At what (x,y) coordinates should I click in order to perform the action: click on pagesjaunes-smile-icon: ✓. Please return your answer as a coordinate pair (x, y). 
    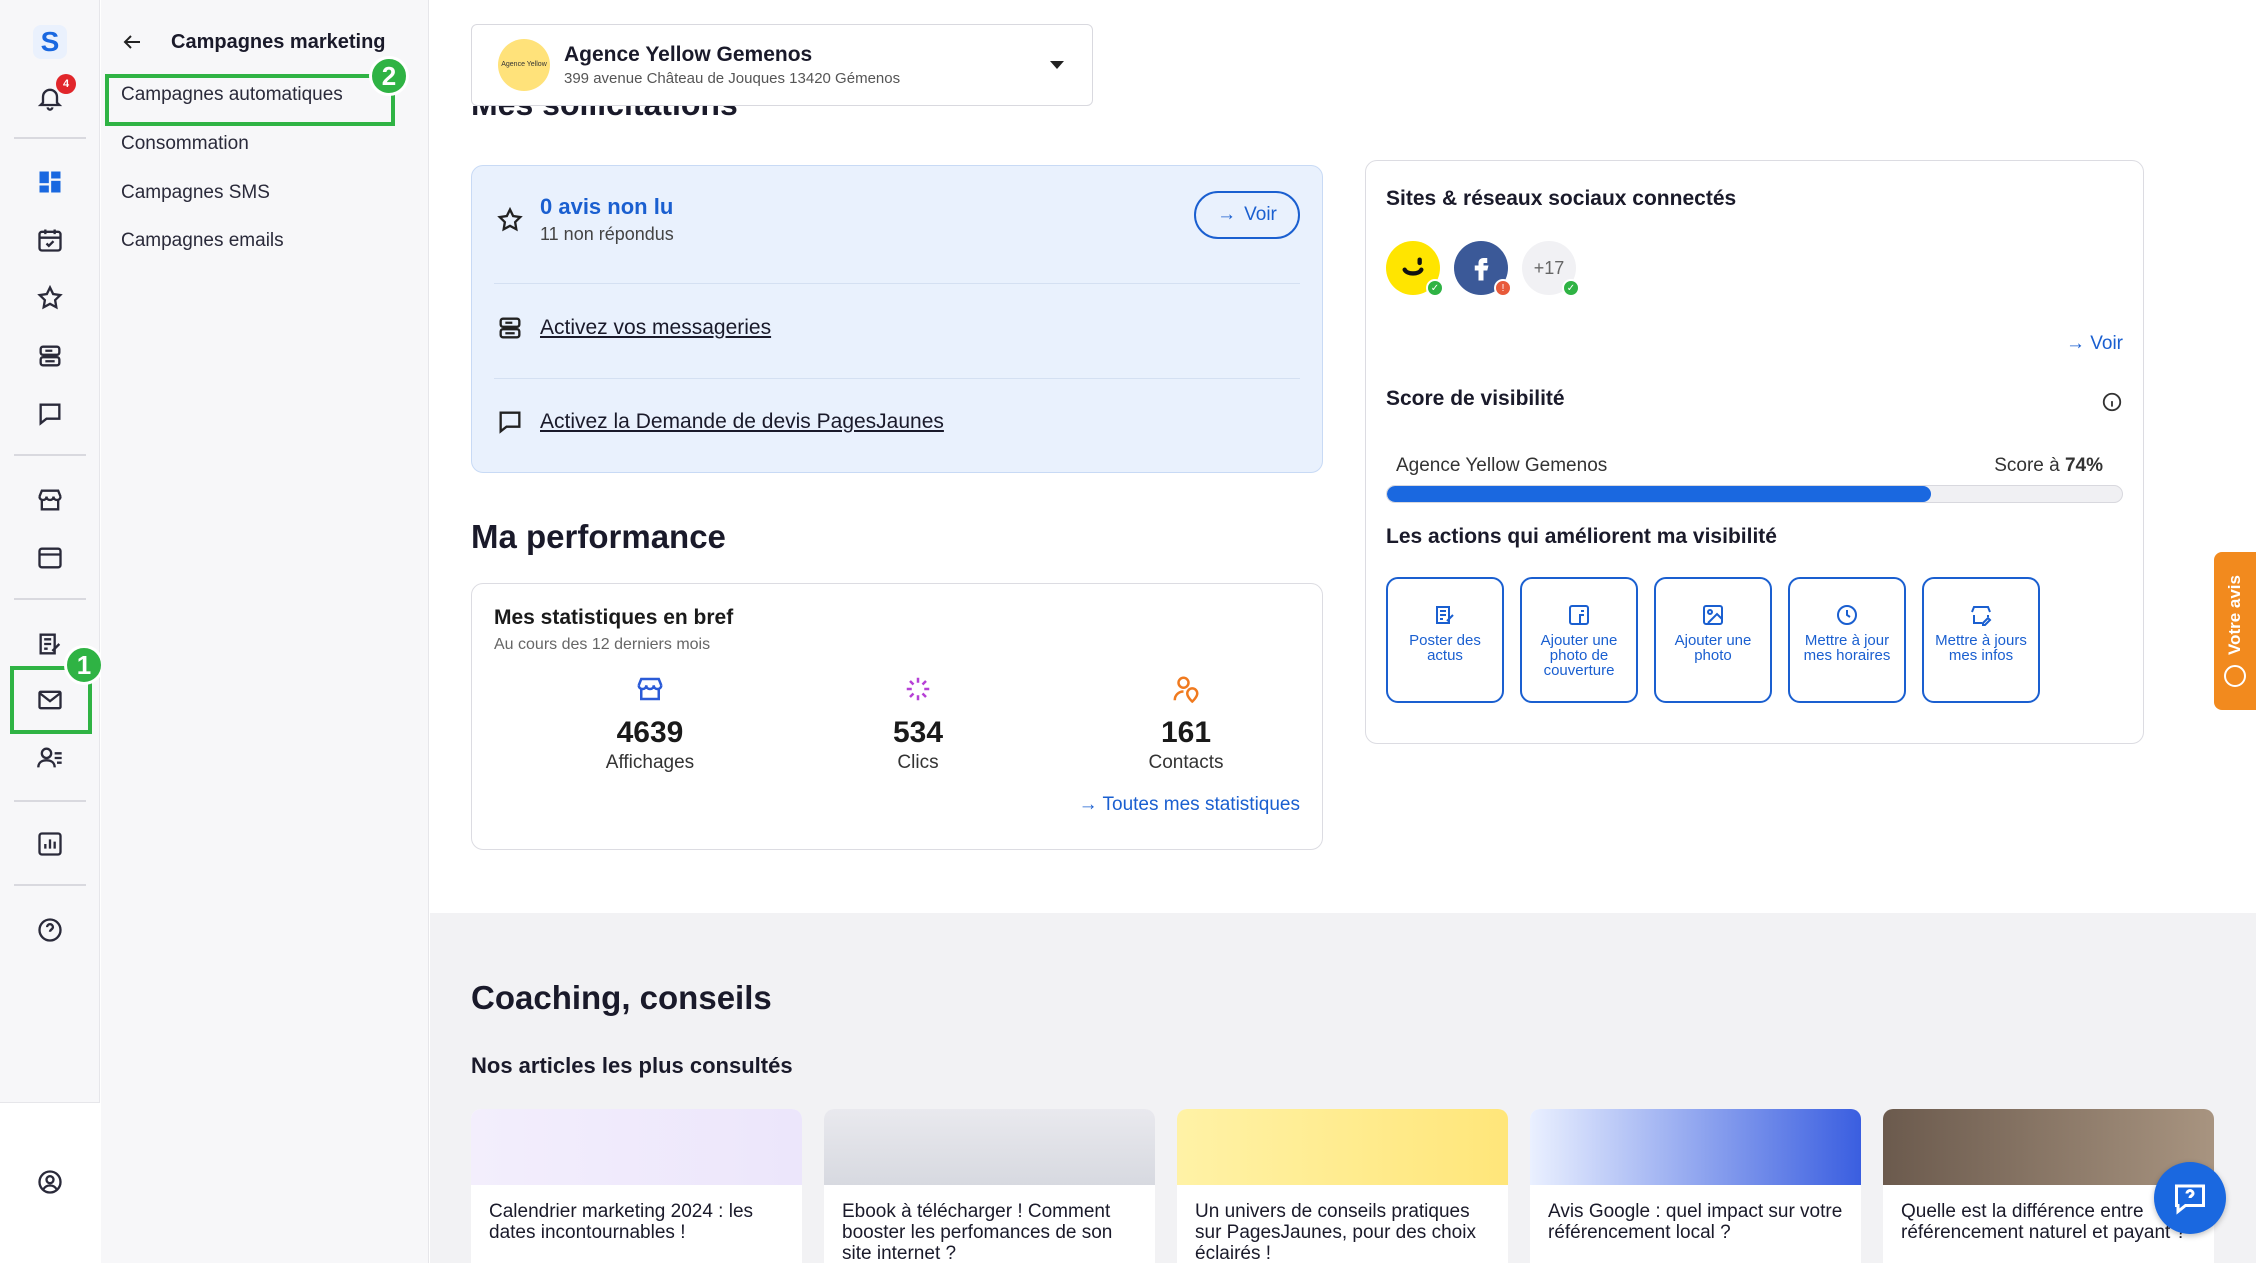
    Looking at the image, I should click on (1415, 269).